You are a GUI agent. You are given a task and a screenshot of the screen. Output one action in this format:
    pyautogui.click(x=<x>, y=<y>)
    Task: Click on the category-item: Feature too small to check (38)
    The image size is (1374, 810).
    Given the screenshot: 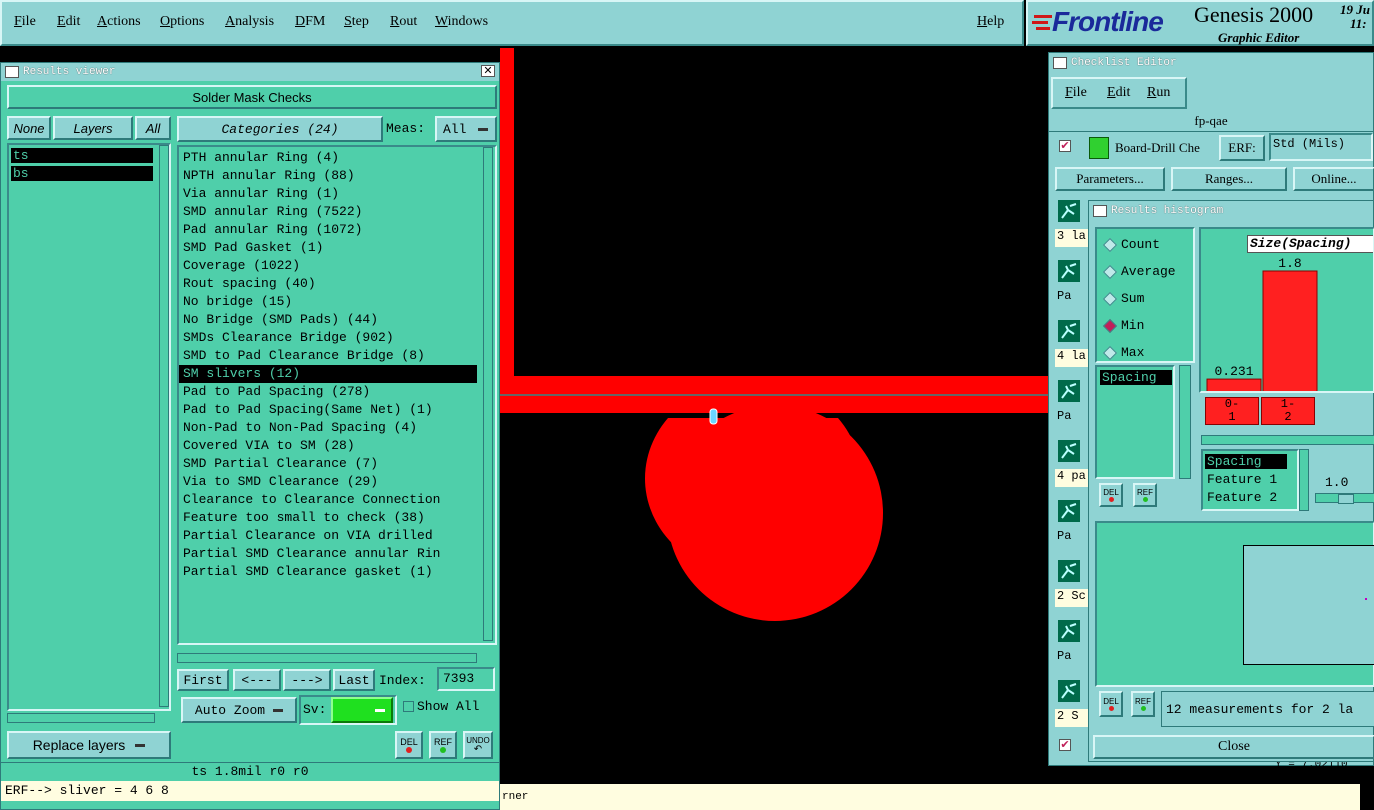 What is the action you would take?
    pyautogui.click(x=328, y=518)
    